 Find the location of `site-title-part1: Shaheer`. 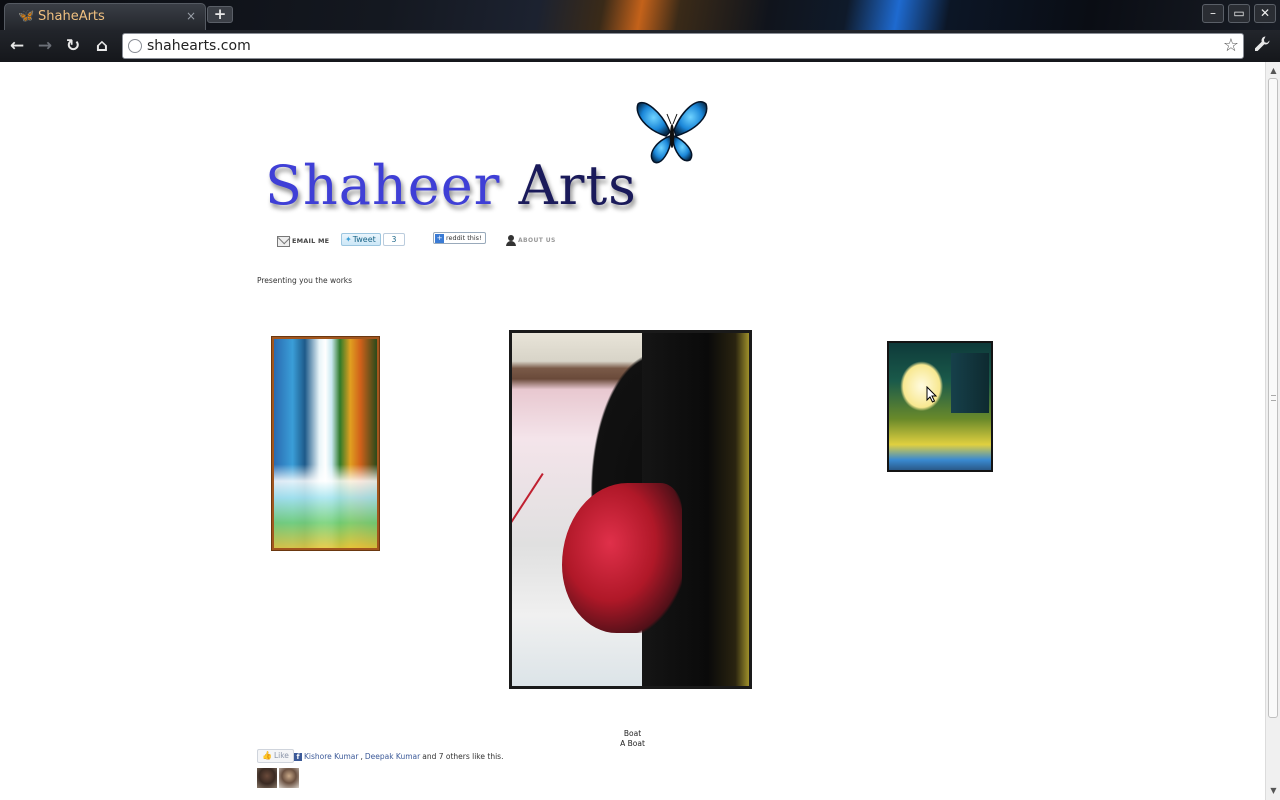

site-title-part1: Shaheer is located at coordinates (392, 185).